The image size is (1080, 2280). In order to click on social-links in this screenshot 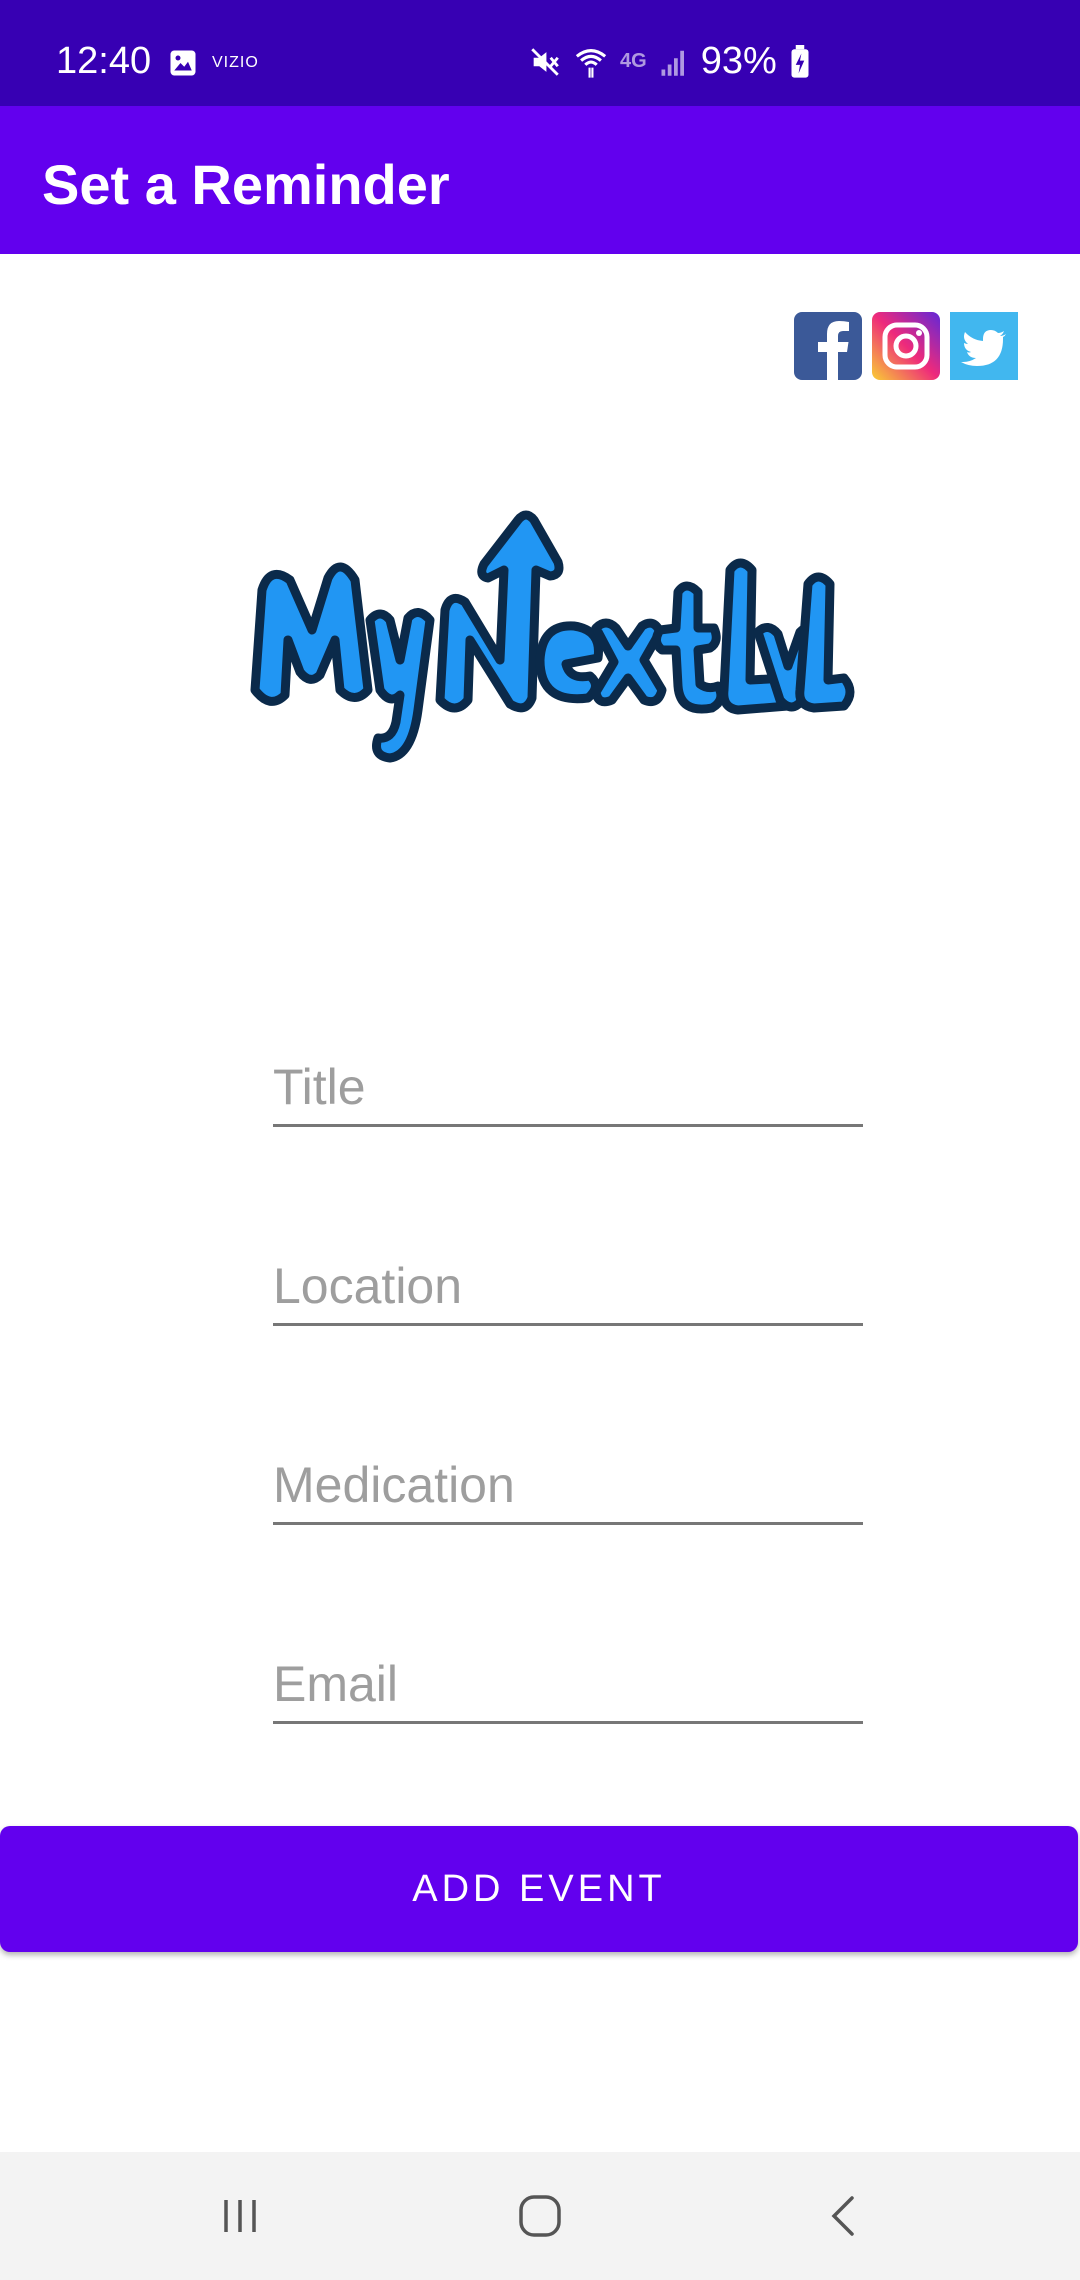, I will do `click(906, 346)`.